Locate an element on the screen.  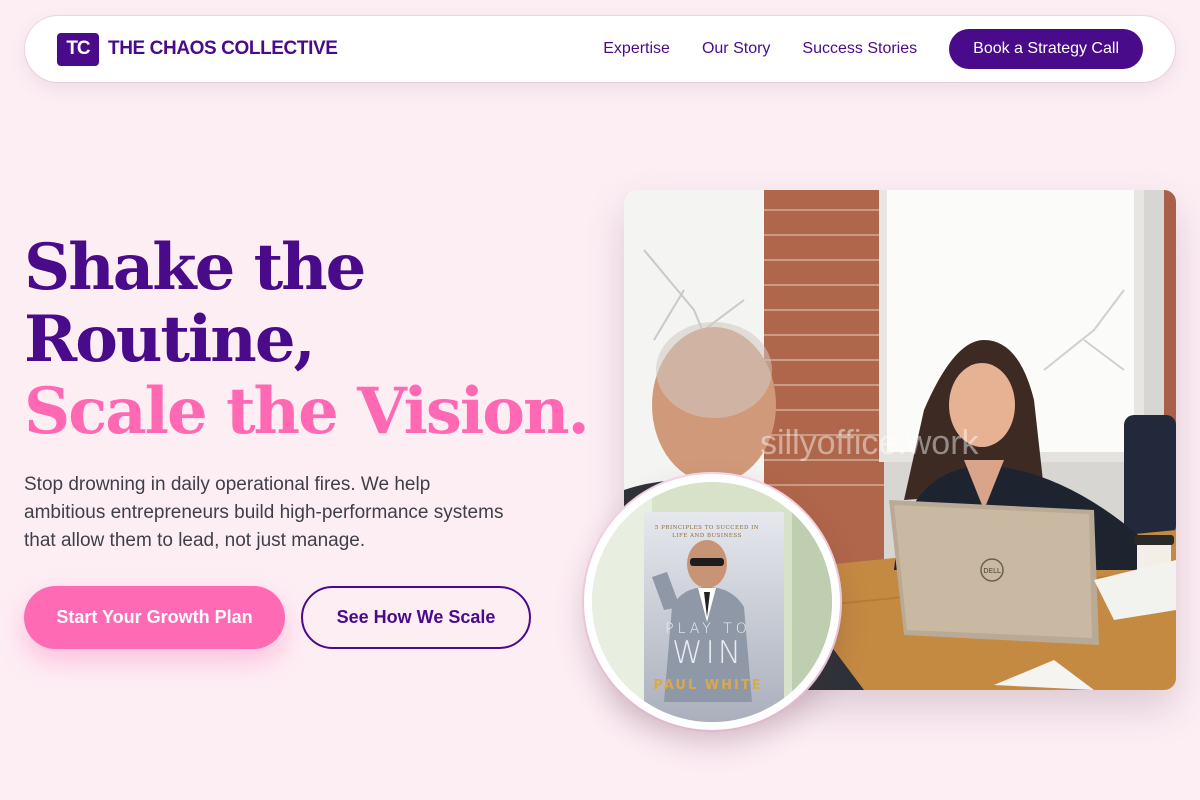
book-title: PLAY TO WIN is located at coordinates (708, 645).